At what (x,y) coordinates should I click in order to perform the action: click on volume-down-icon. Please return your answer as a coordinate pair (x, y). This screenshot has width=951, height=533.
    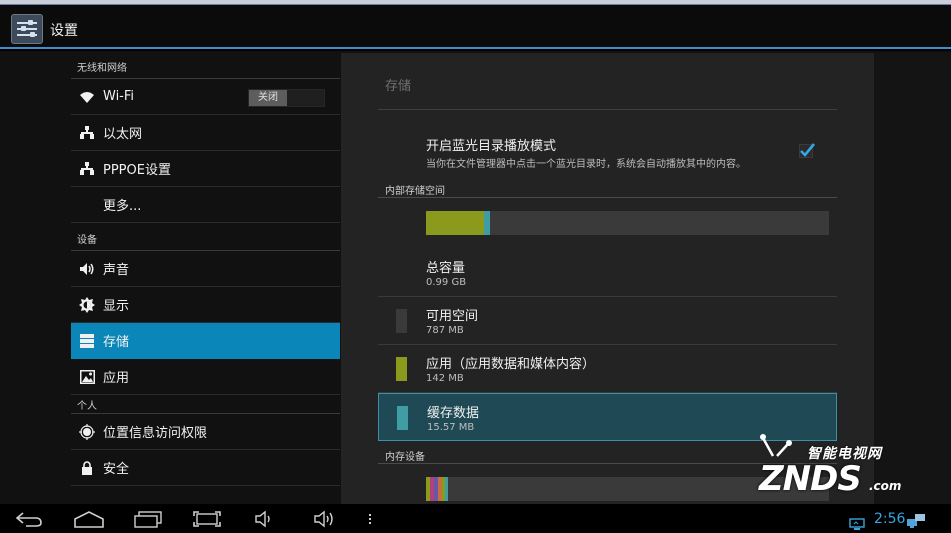
    Looking at the image, I should click on (266, 519).